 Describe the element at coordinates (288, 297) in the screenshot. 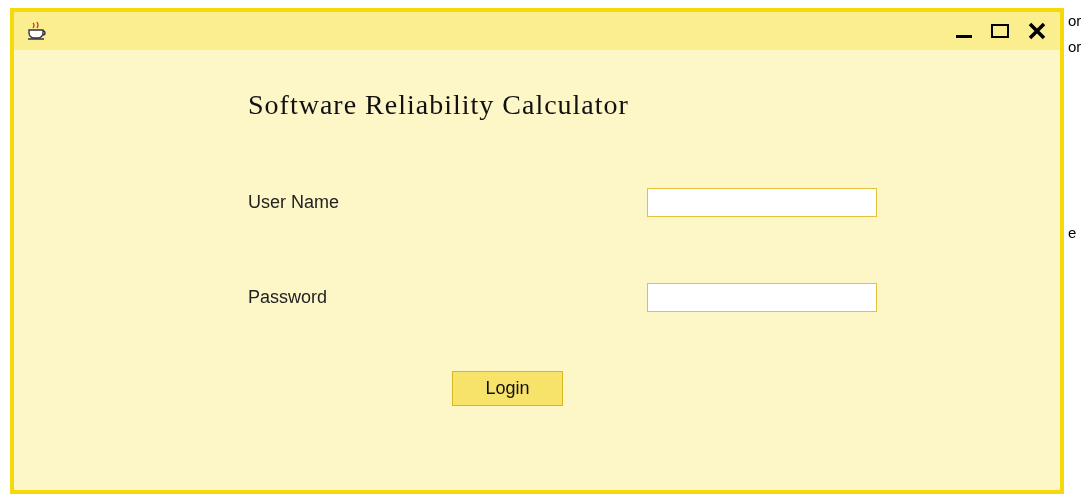

I see `field-label: Password` at that location.